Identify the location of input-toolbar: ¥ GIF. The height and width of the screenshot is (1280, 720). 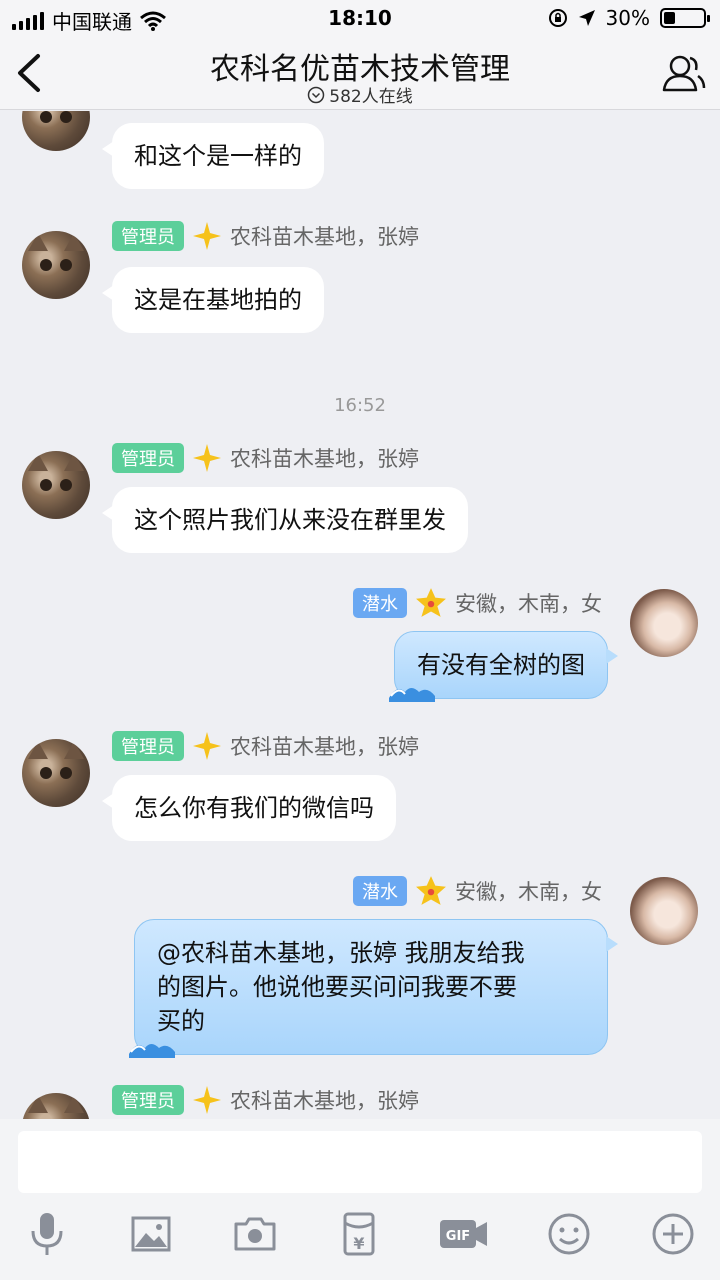
(360, 1239).